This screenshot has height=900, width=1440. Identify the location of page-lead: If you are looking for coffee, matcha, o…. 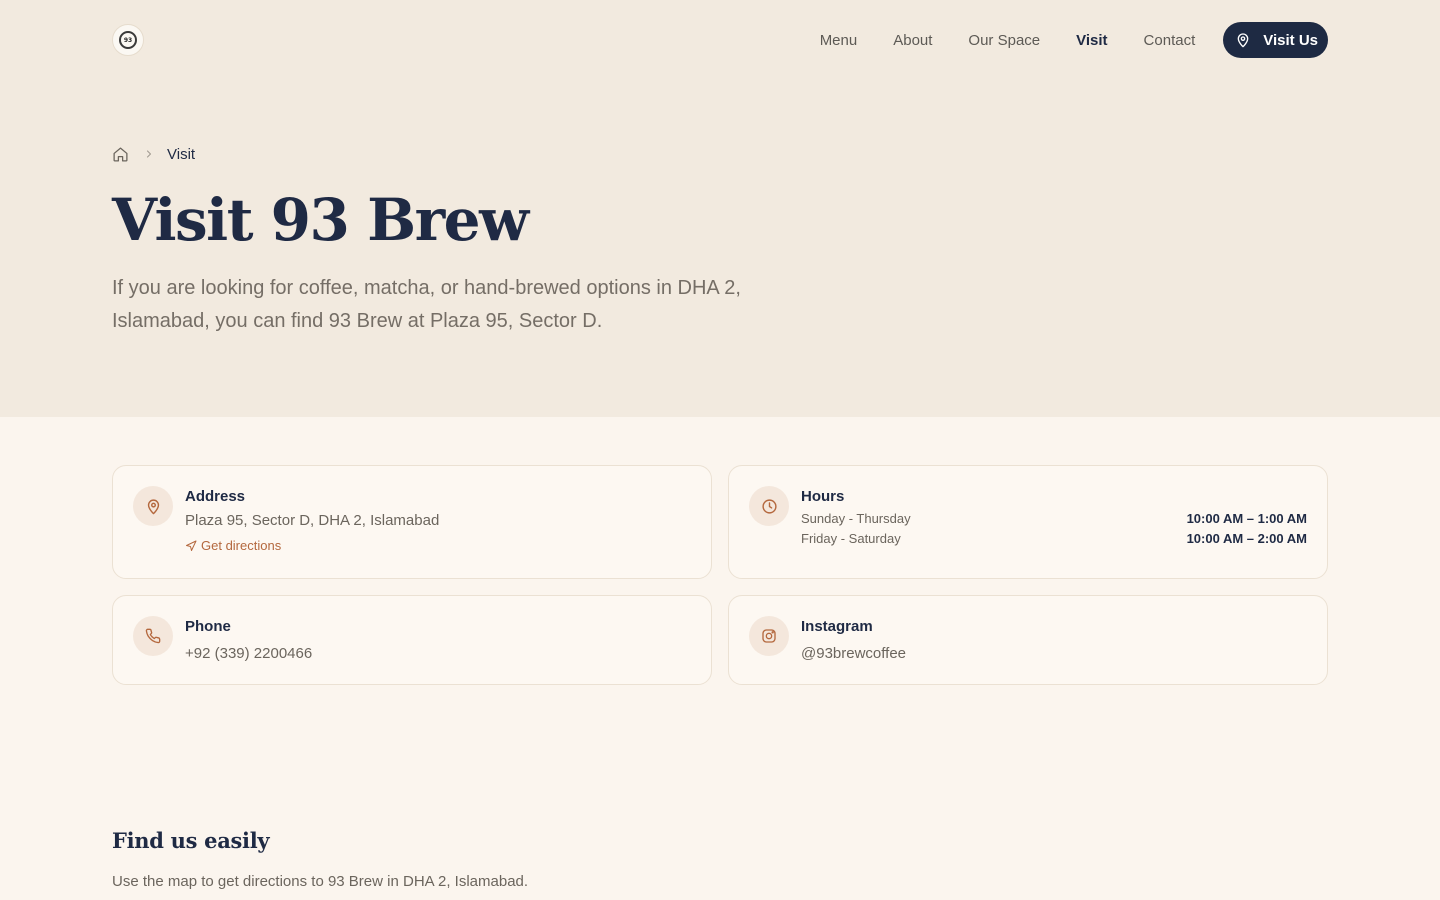
(426, 304).